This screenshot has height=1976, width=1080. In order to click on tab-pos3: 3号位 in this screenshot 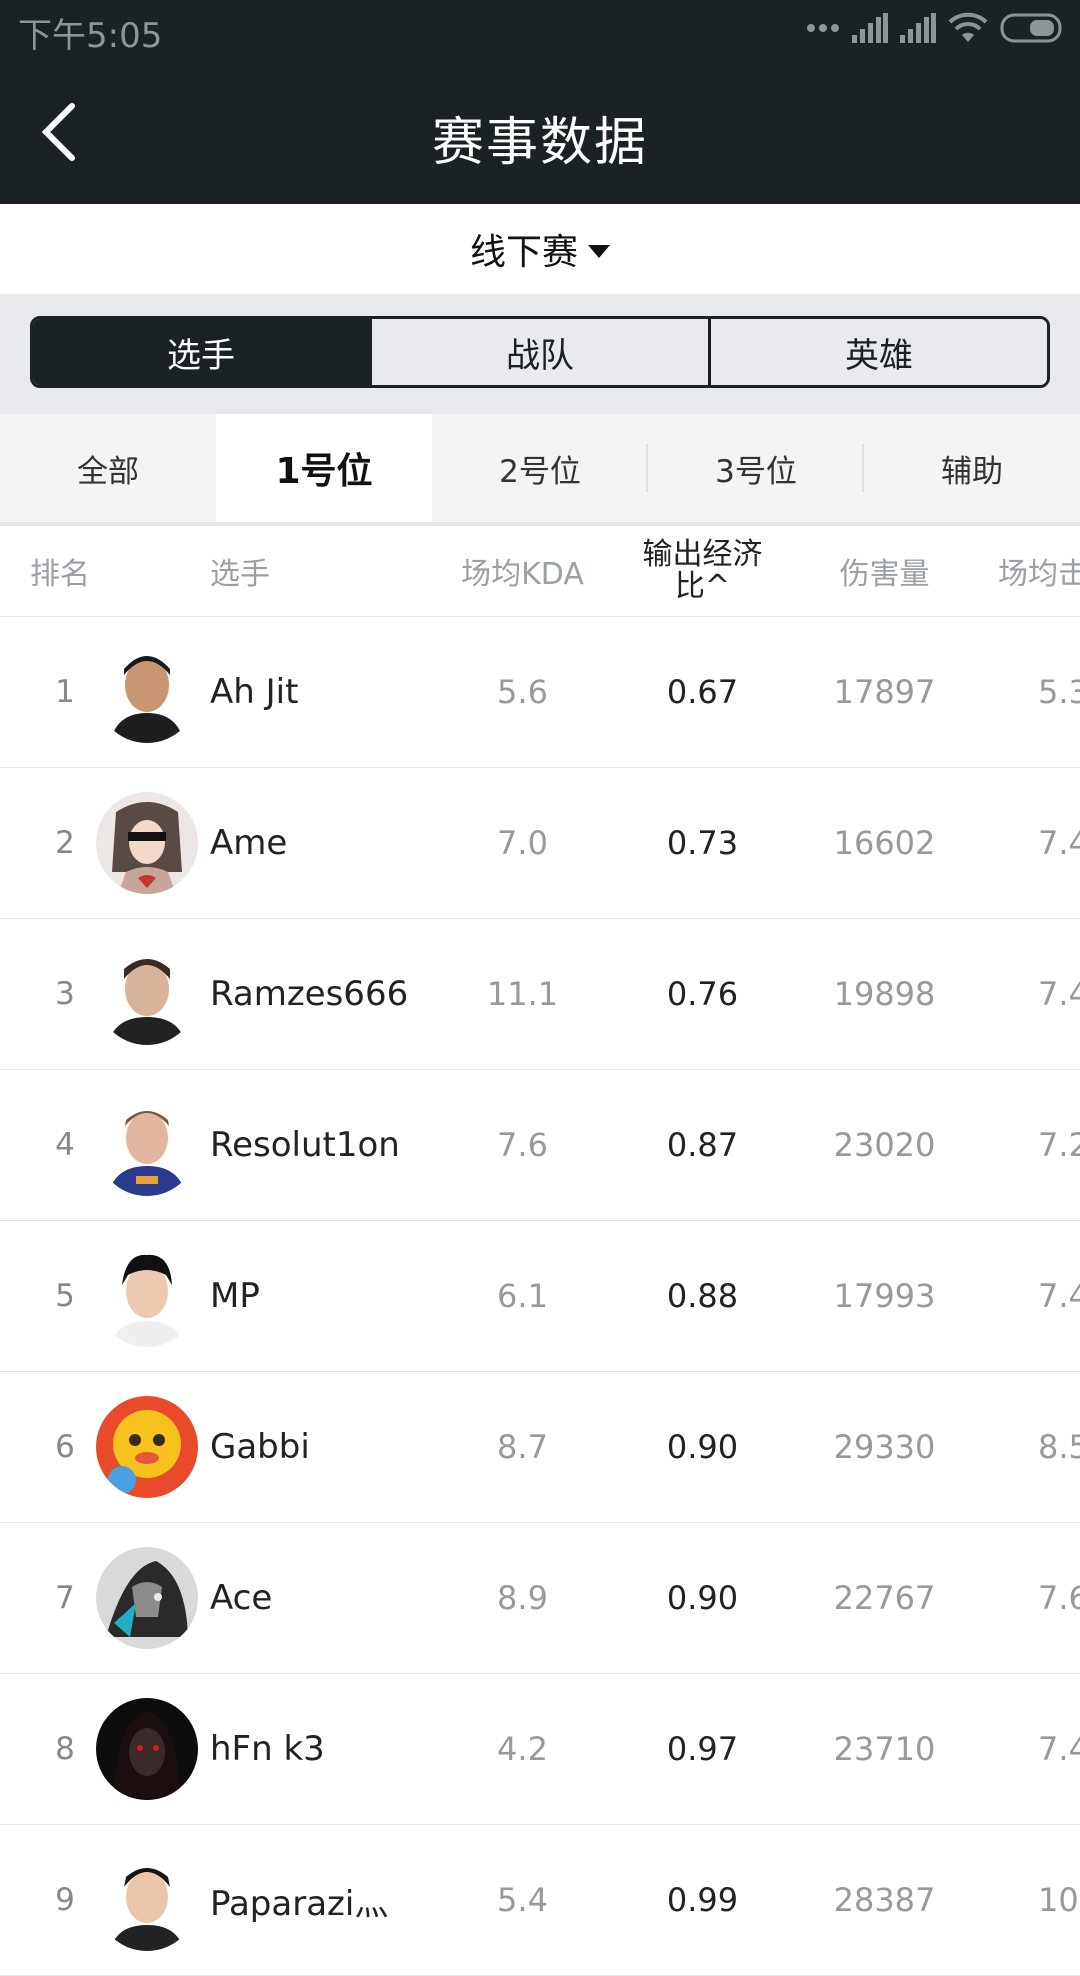, I will do `click(756, 468)`.